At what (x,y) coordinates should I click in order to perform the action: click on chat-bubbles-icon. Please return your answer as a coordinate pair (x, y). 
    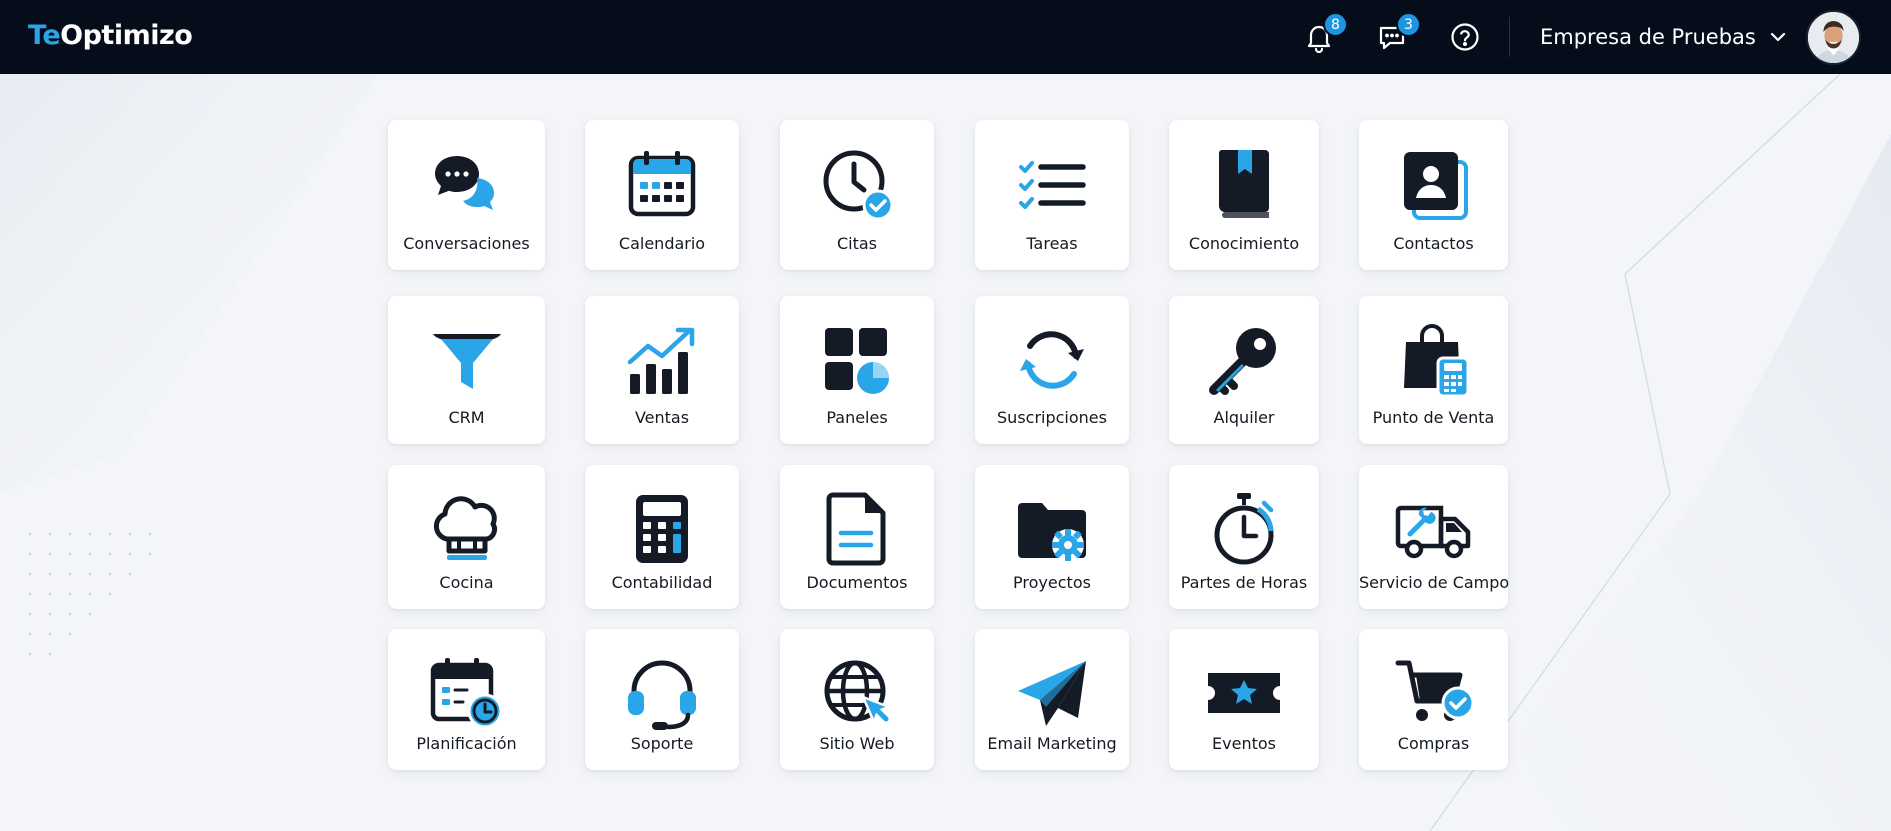
    Looking at the image, I should click on (467, 184).